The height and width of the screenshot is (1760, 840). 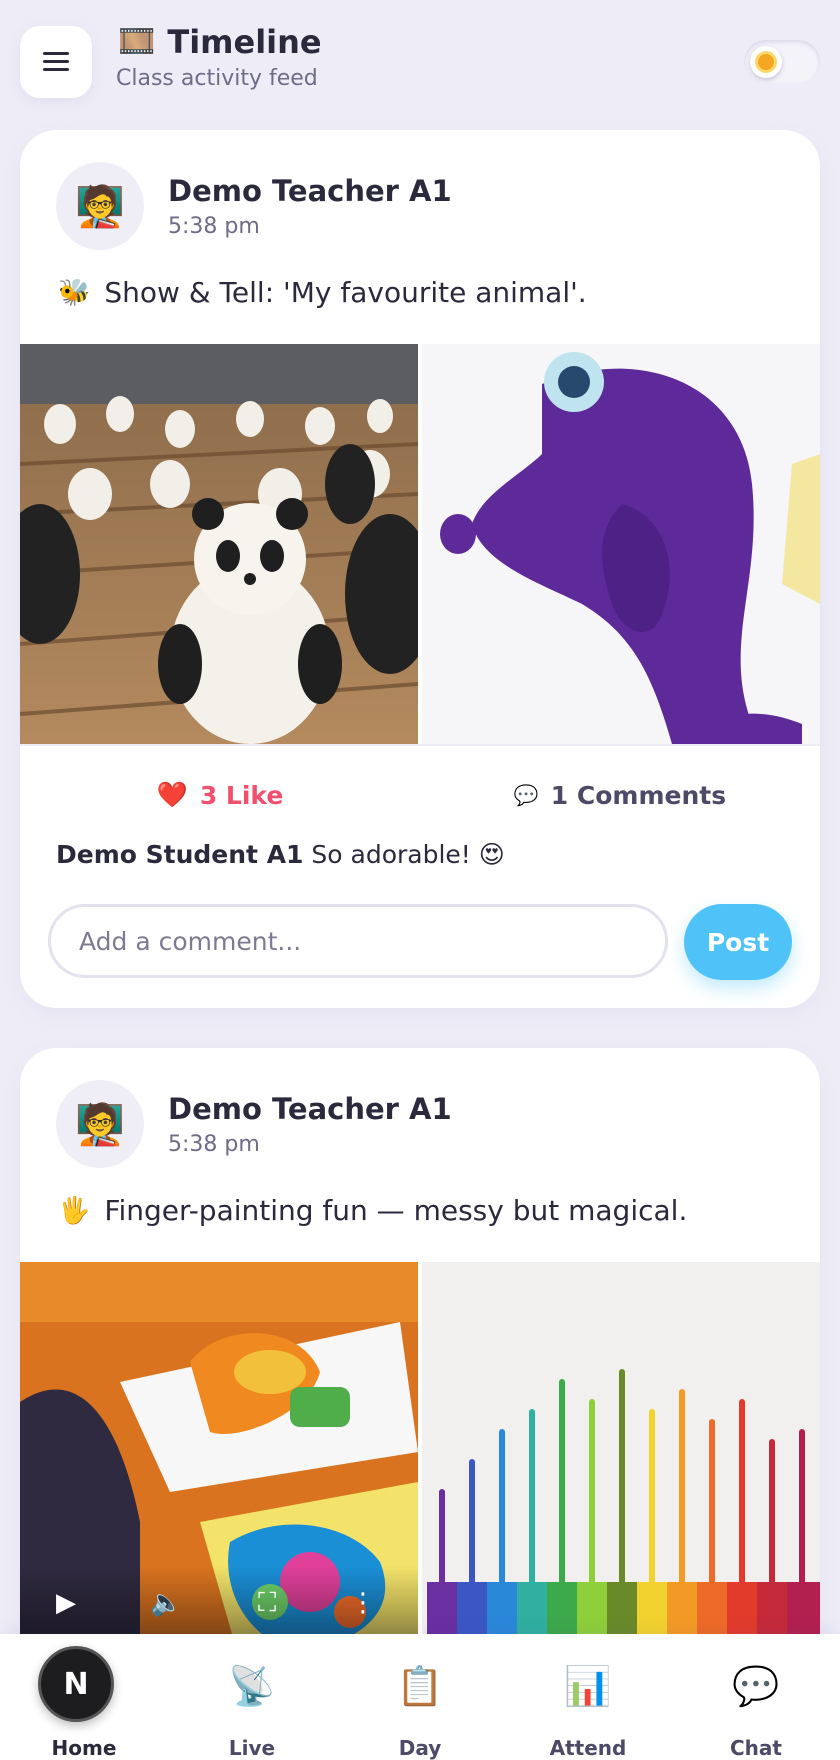 I want to click on nav-day: 📋 Day, so click(x=420, y=1697).